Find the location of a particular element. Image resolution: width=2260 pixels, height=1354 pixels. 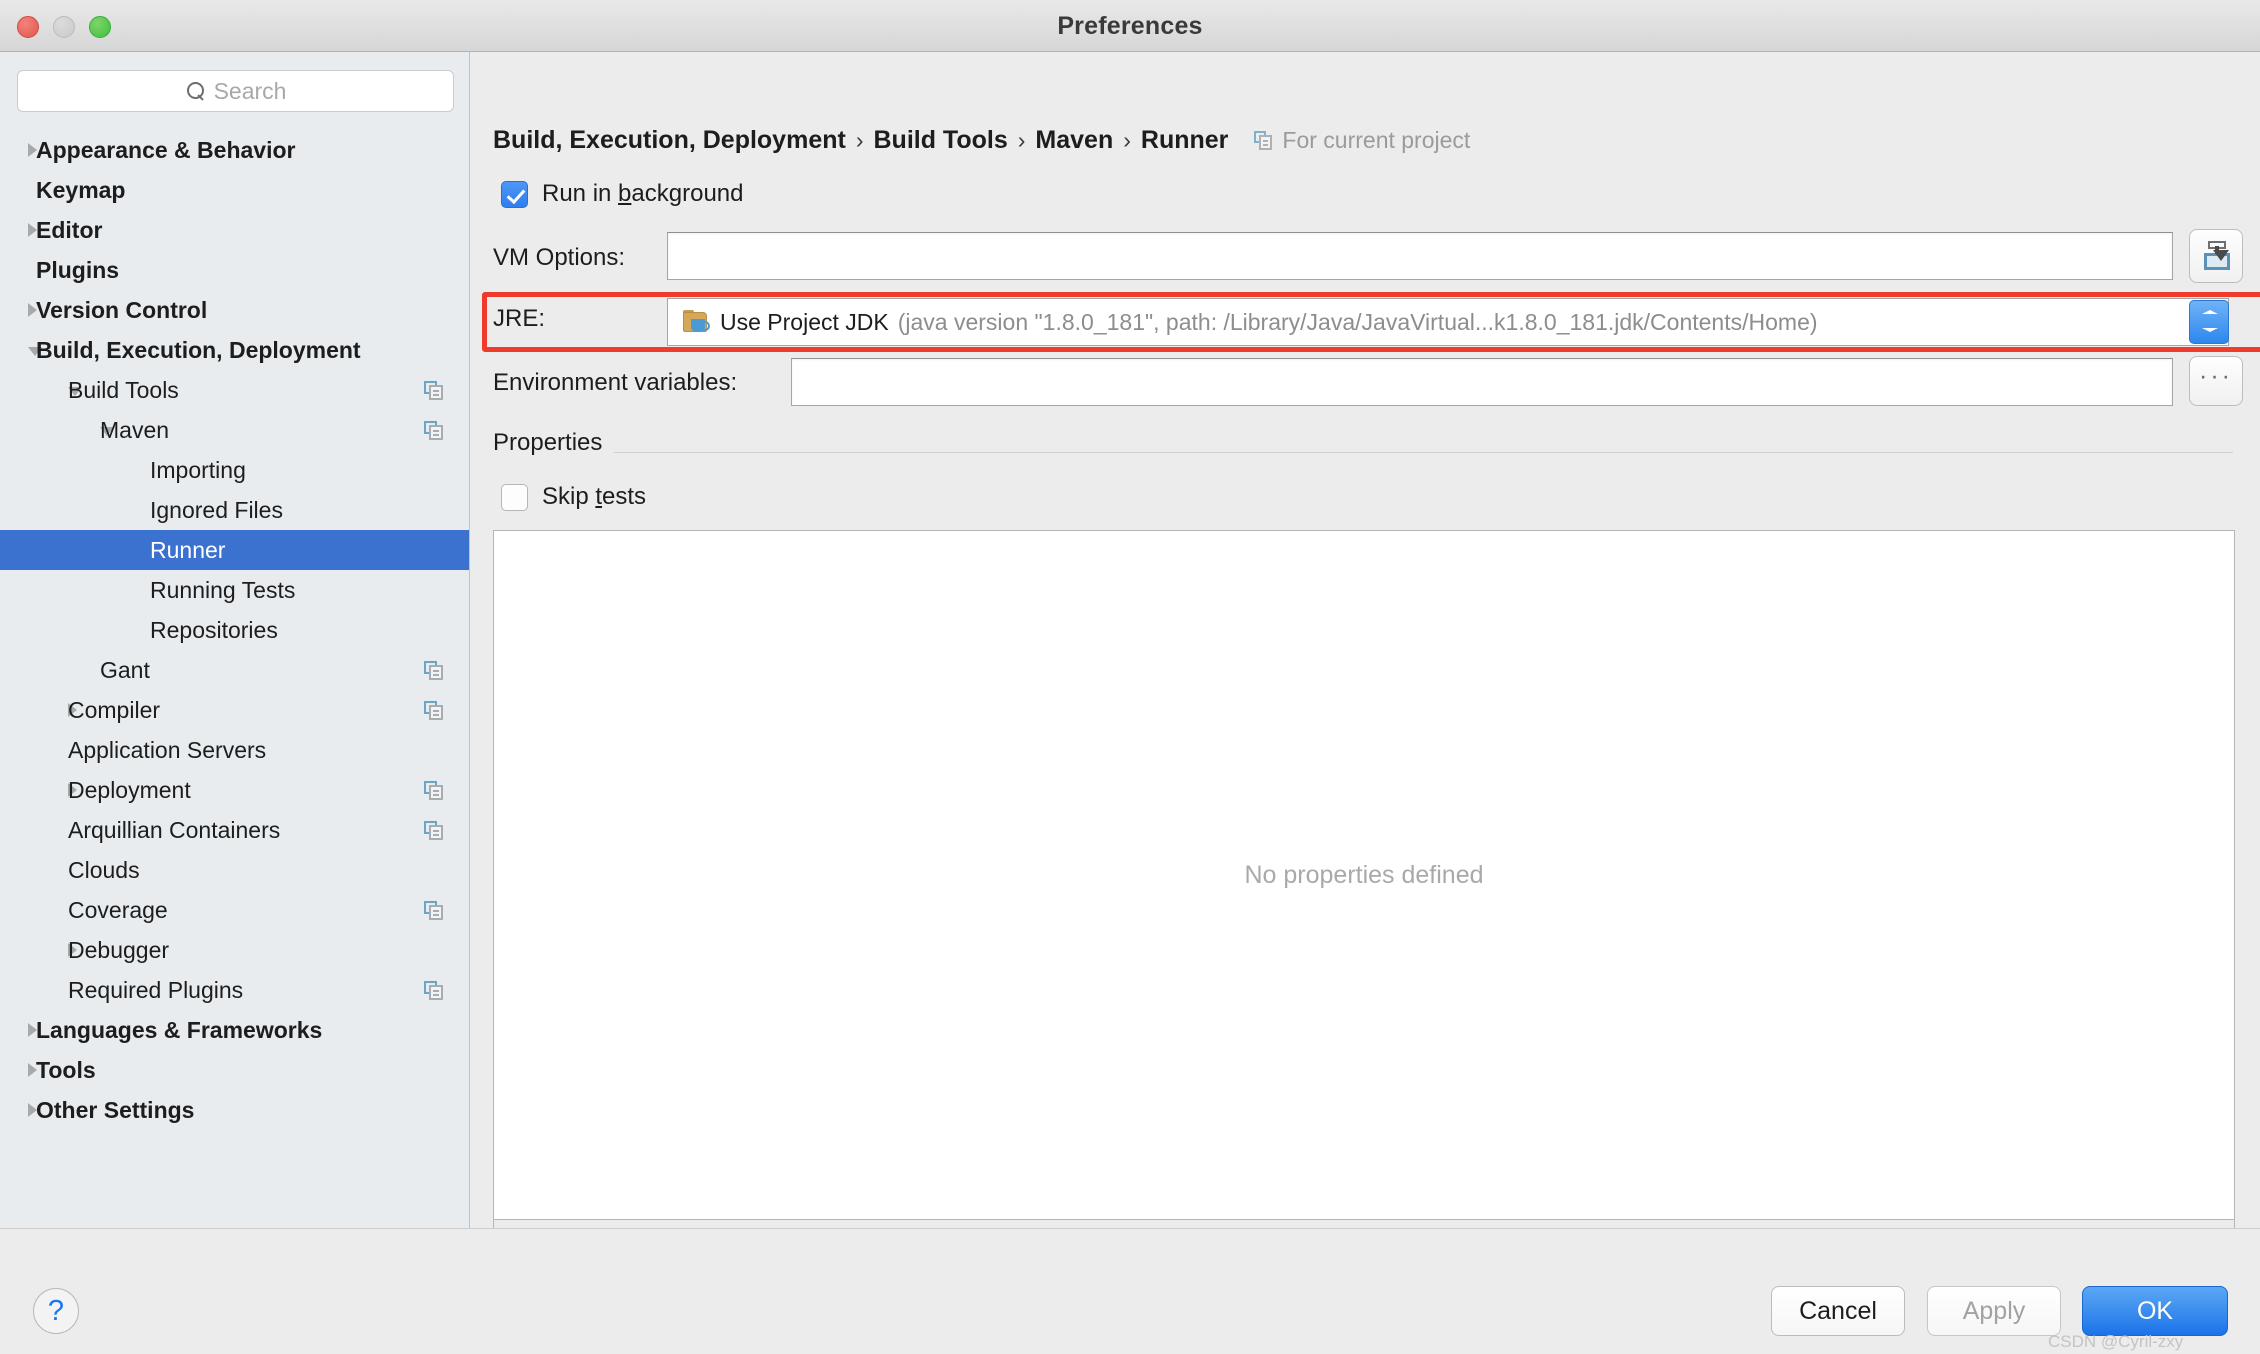

breadcrumb-part-3: Maven is located at coordinates (1074, 140).